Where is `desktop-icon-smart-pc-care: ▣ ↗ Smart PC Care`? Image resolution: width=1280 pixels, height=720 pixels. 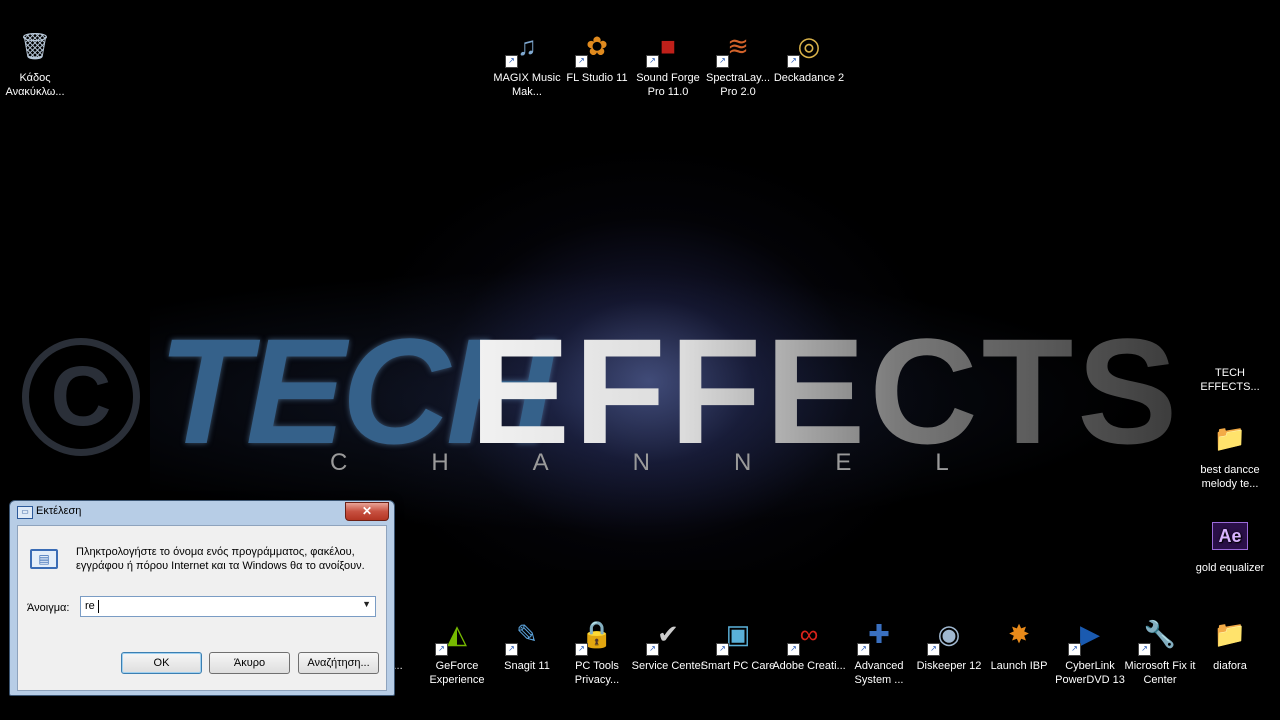
desktop-icon-smart-pc-care: ▣ ↗ Smart PC Care is located at coordinates (738, 642).